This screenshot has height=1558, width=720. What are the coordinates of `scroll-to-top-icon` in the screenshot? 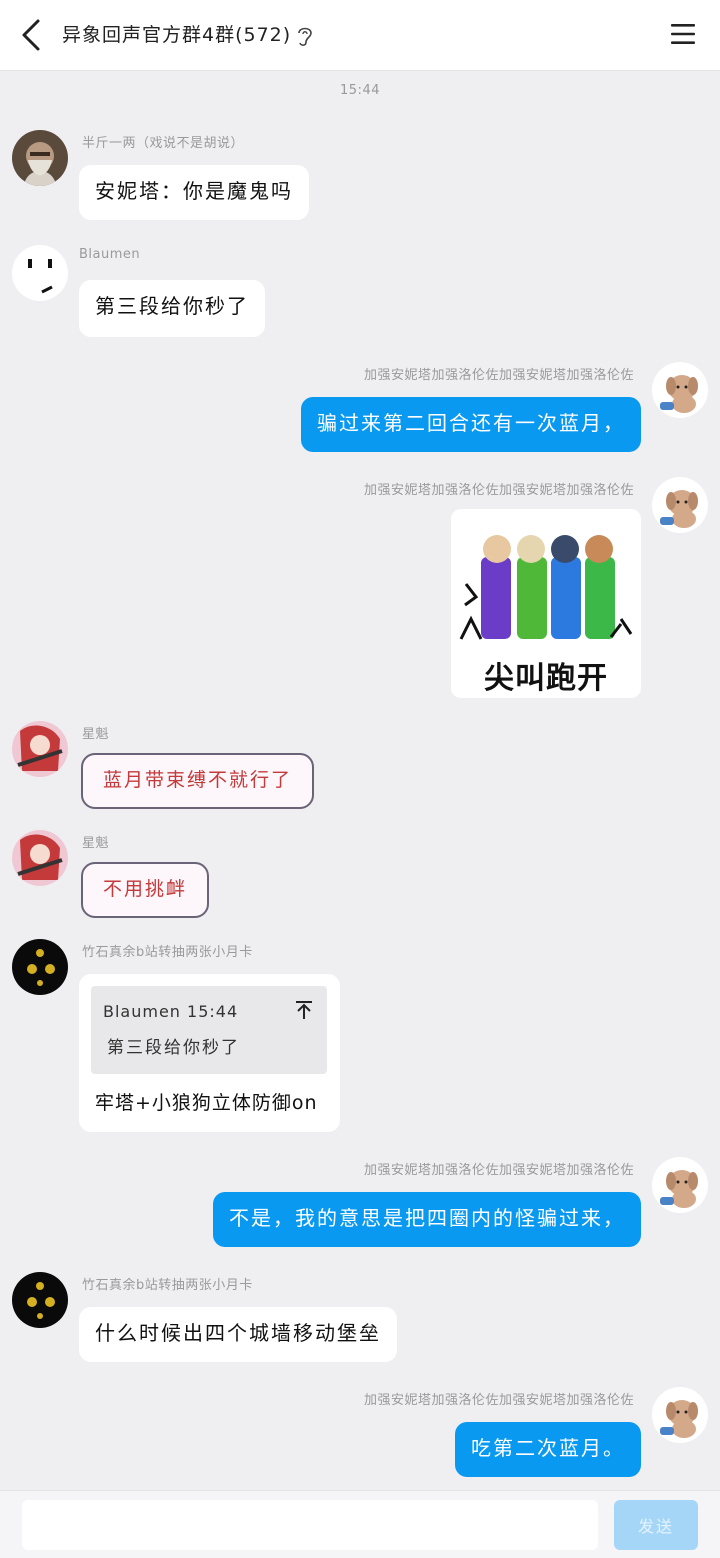 It's located at (304, 1010).